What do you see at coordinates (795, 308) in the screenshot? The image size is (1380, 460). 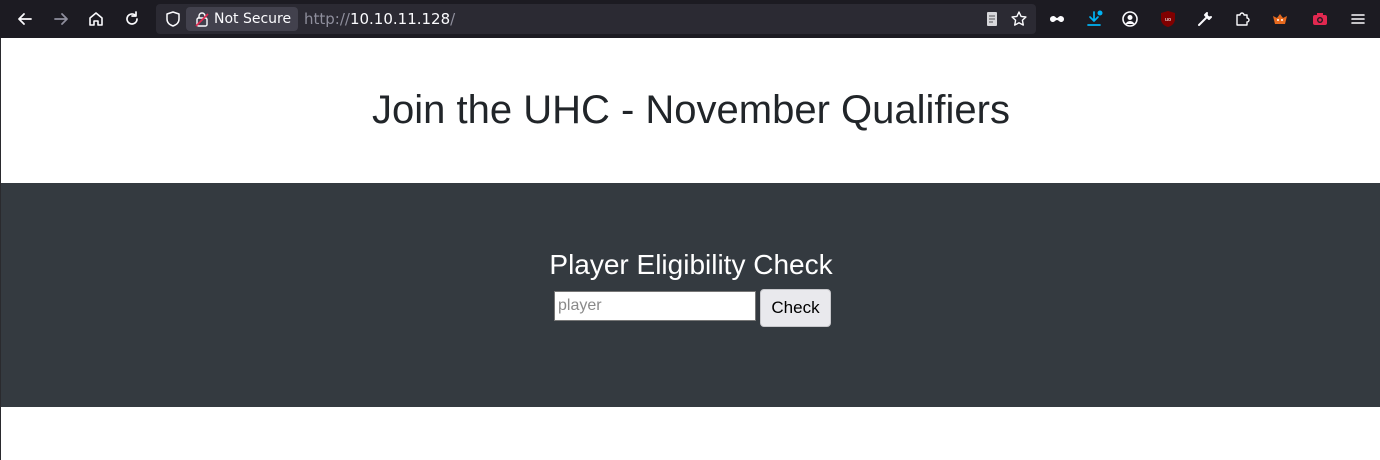 I see `check-button: Check` at bounding box center [795, 308].